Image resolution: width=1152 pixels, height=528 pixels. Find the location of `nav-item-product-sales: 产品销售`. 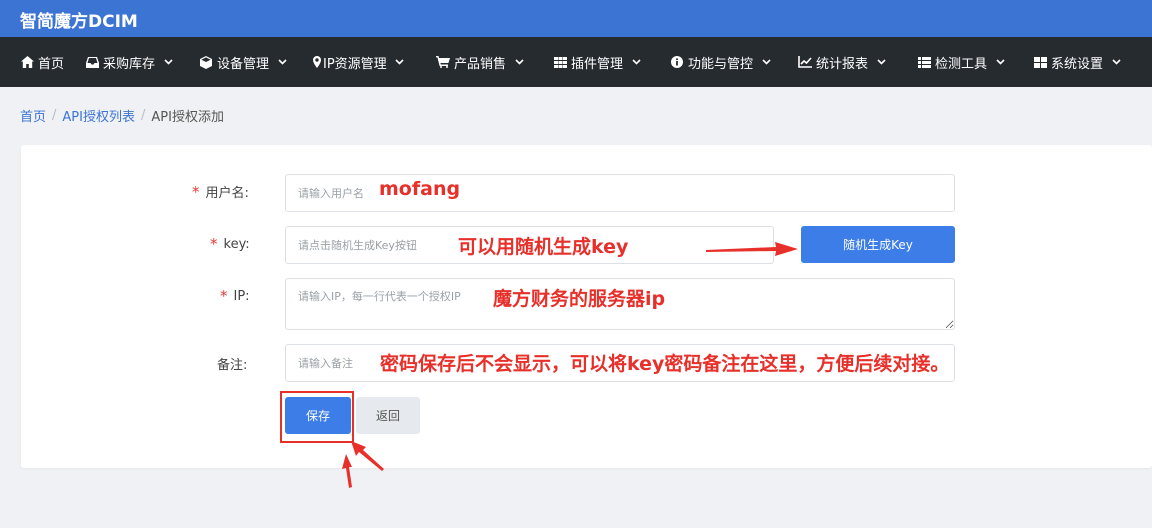

nav-item-product-sales: 产品销售 is located at coordinates (480, 62).